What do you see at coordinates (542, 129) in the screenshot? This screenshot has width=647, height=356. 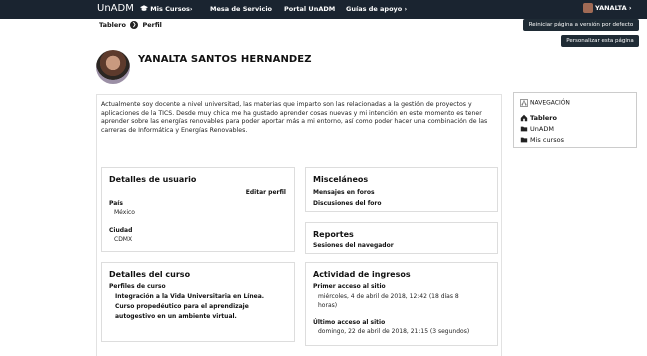 I see `nav-item-label: UnADM` at bounding box center [542, 129].